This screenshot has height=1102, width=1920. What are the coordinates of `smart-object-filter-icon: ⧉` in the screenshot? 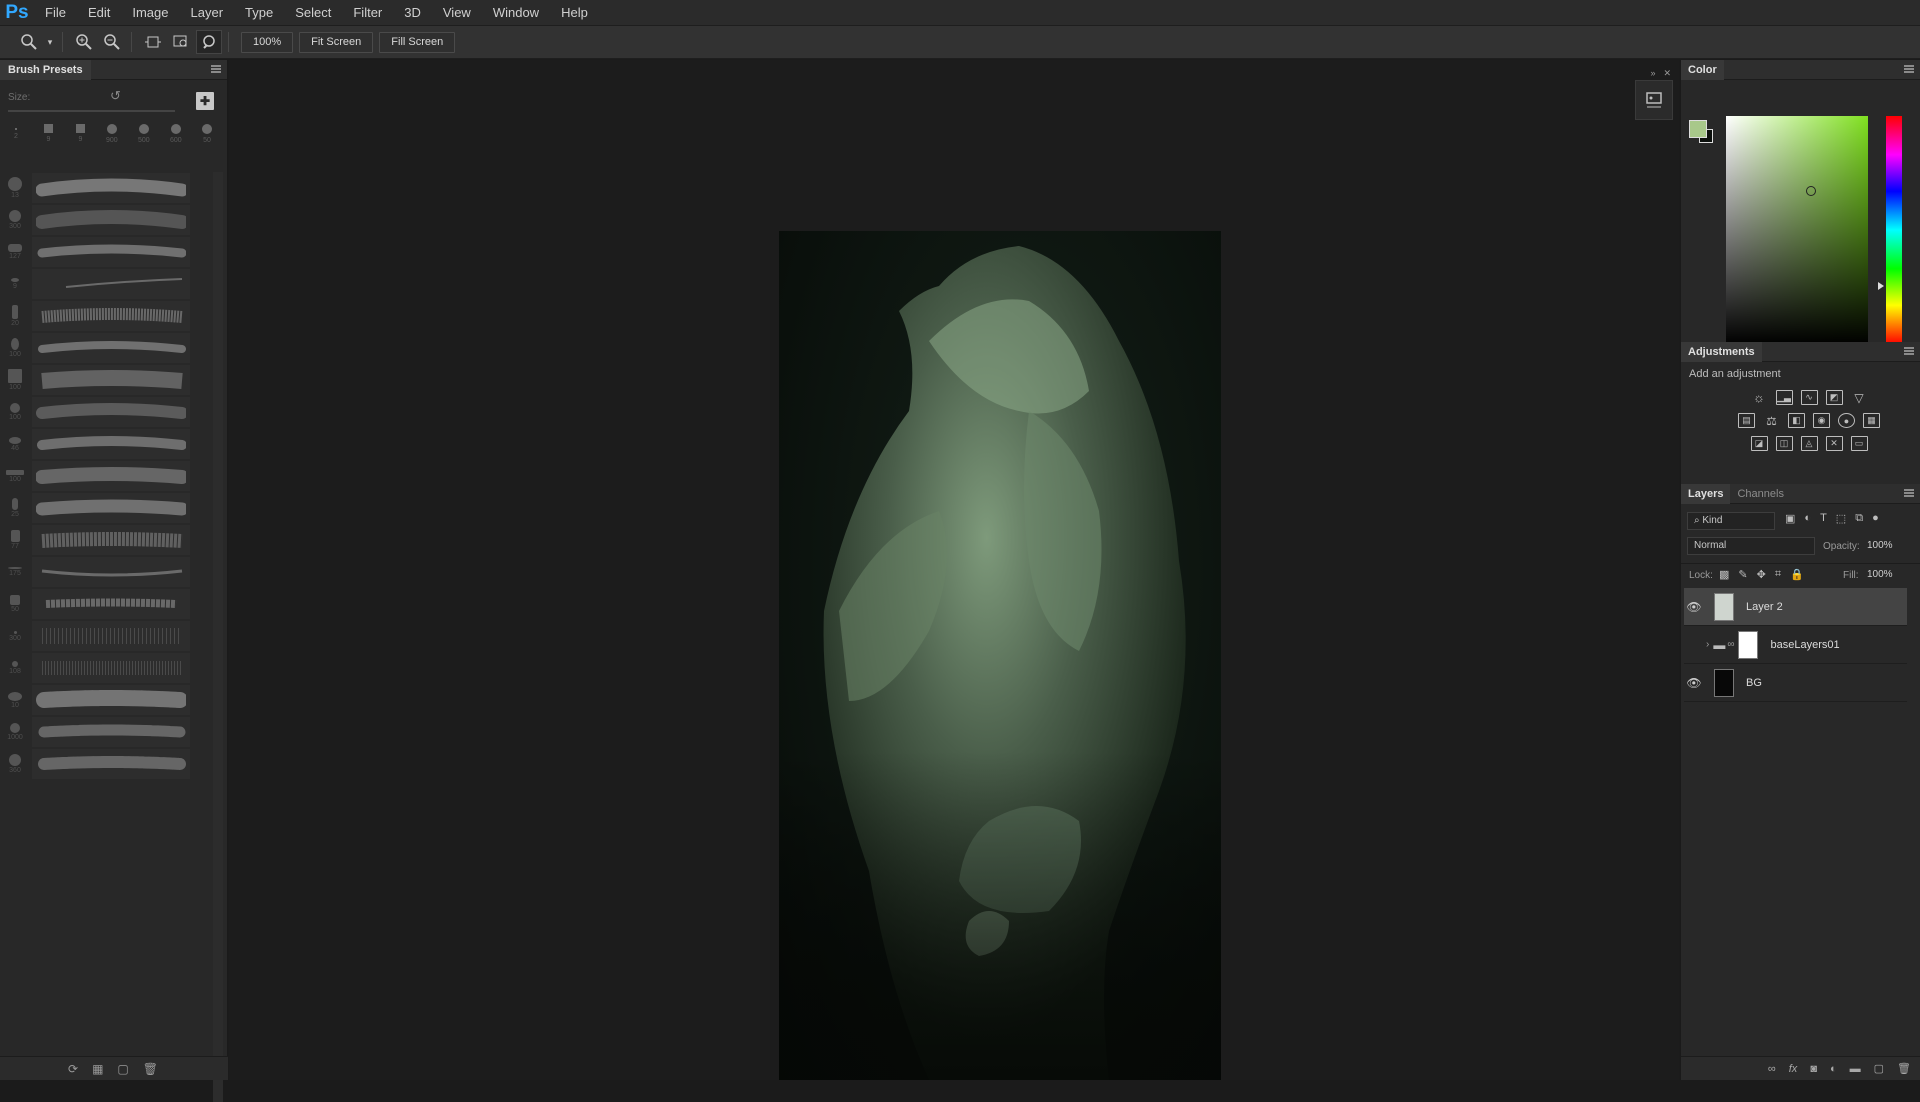 It's located at (1859, 518).